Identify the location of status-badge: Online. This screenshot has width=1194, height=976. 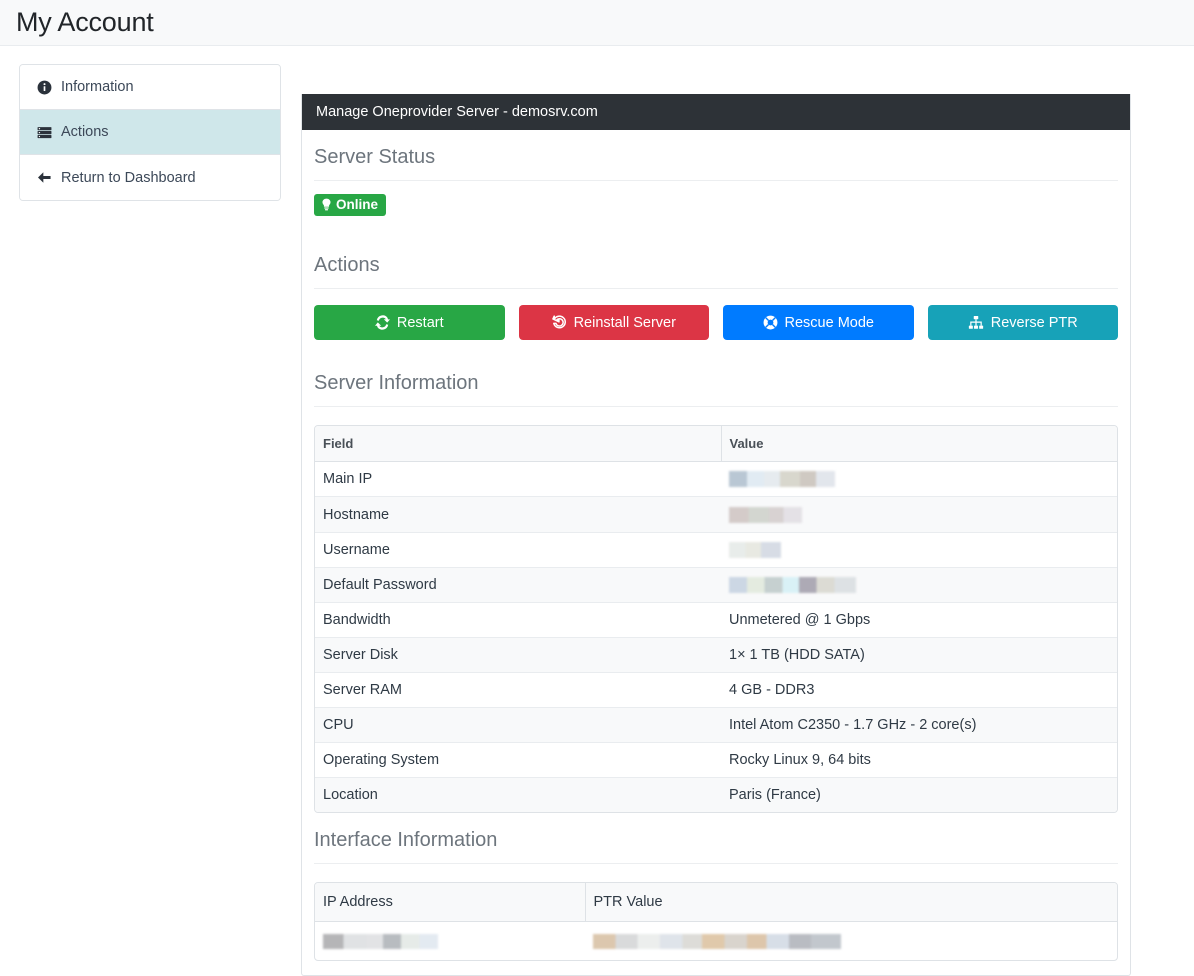
(350, 205).